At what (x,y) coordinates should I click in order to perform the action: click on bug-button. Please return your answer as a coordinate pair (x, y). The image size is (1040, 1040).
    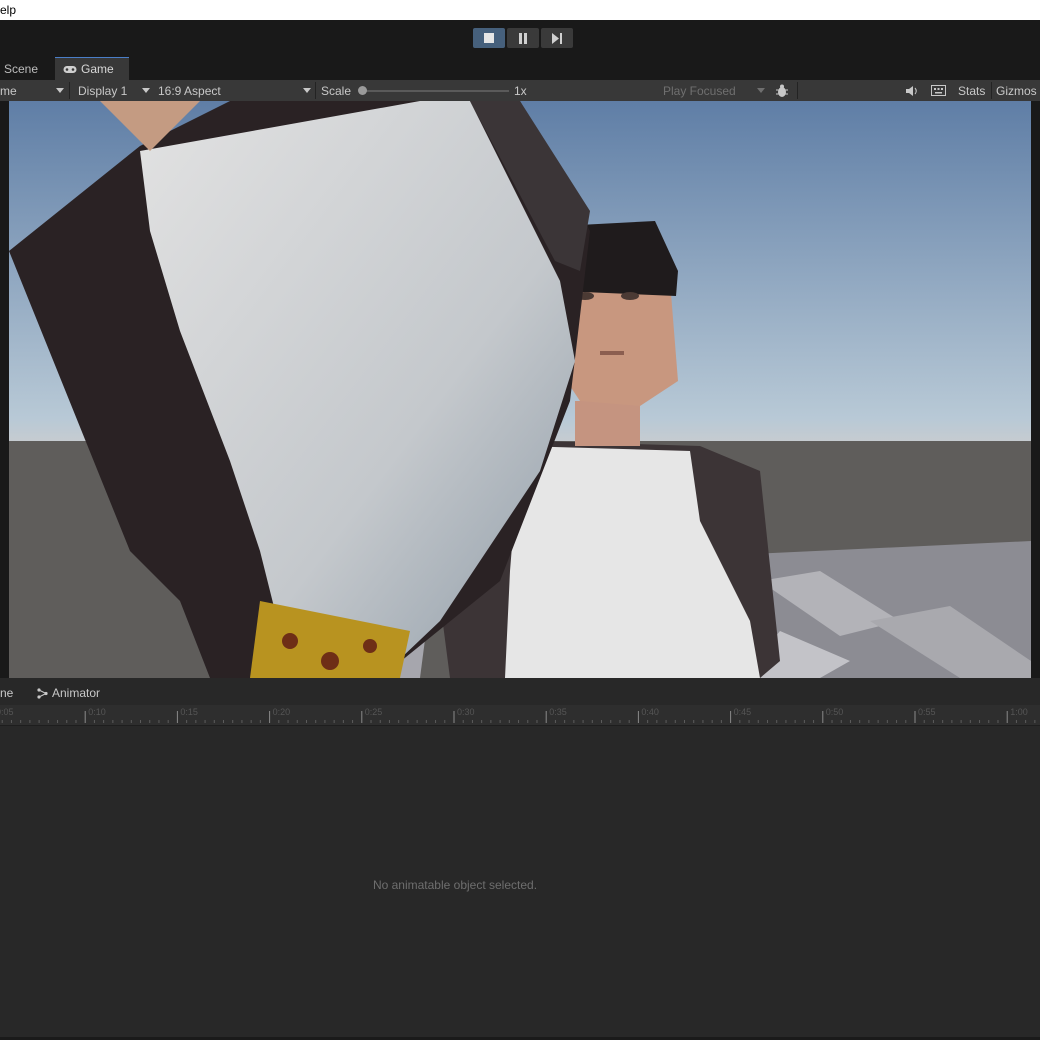
    Looking at the image, I should click on (782, 90).